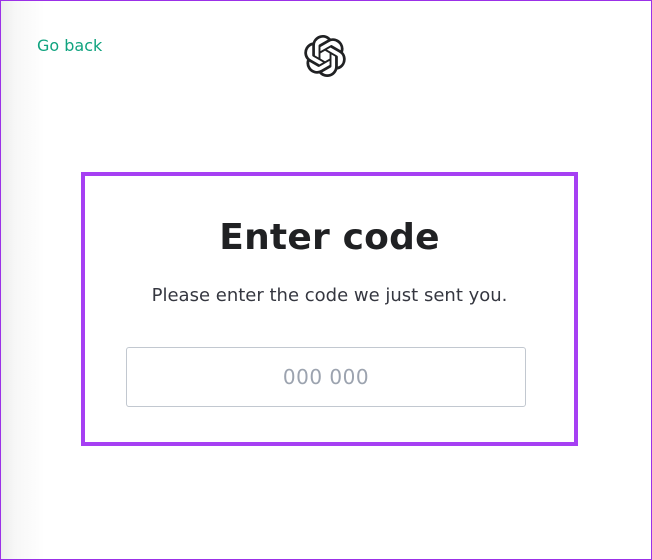  What do you see at coordinates (326, 377) in the screenshot?
I see `verification-code-input` at bounding box center [326, 377].